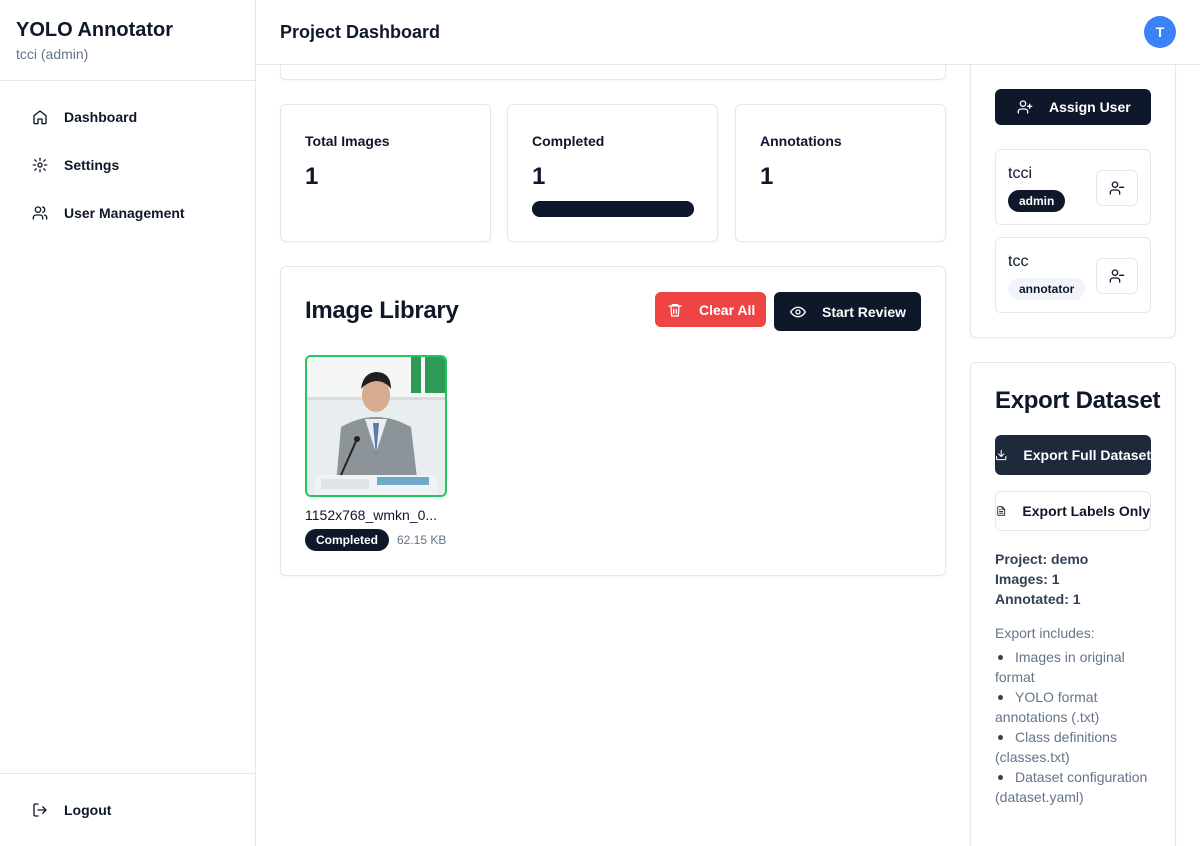  What do you see at coordinates (1042, 559) in the screenshot?
I see `export-project: Project: demo` at bounding box center [1042, 559].